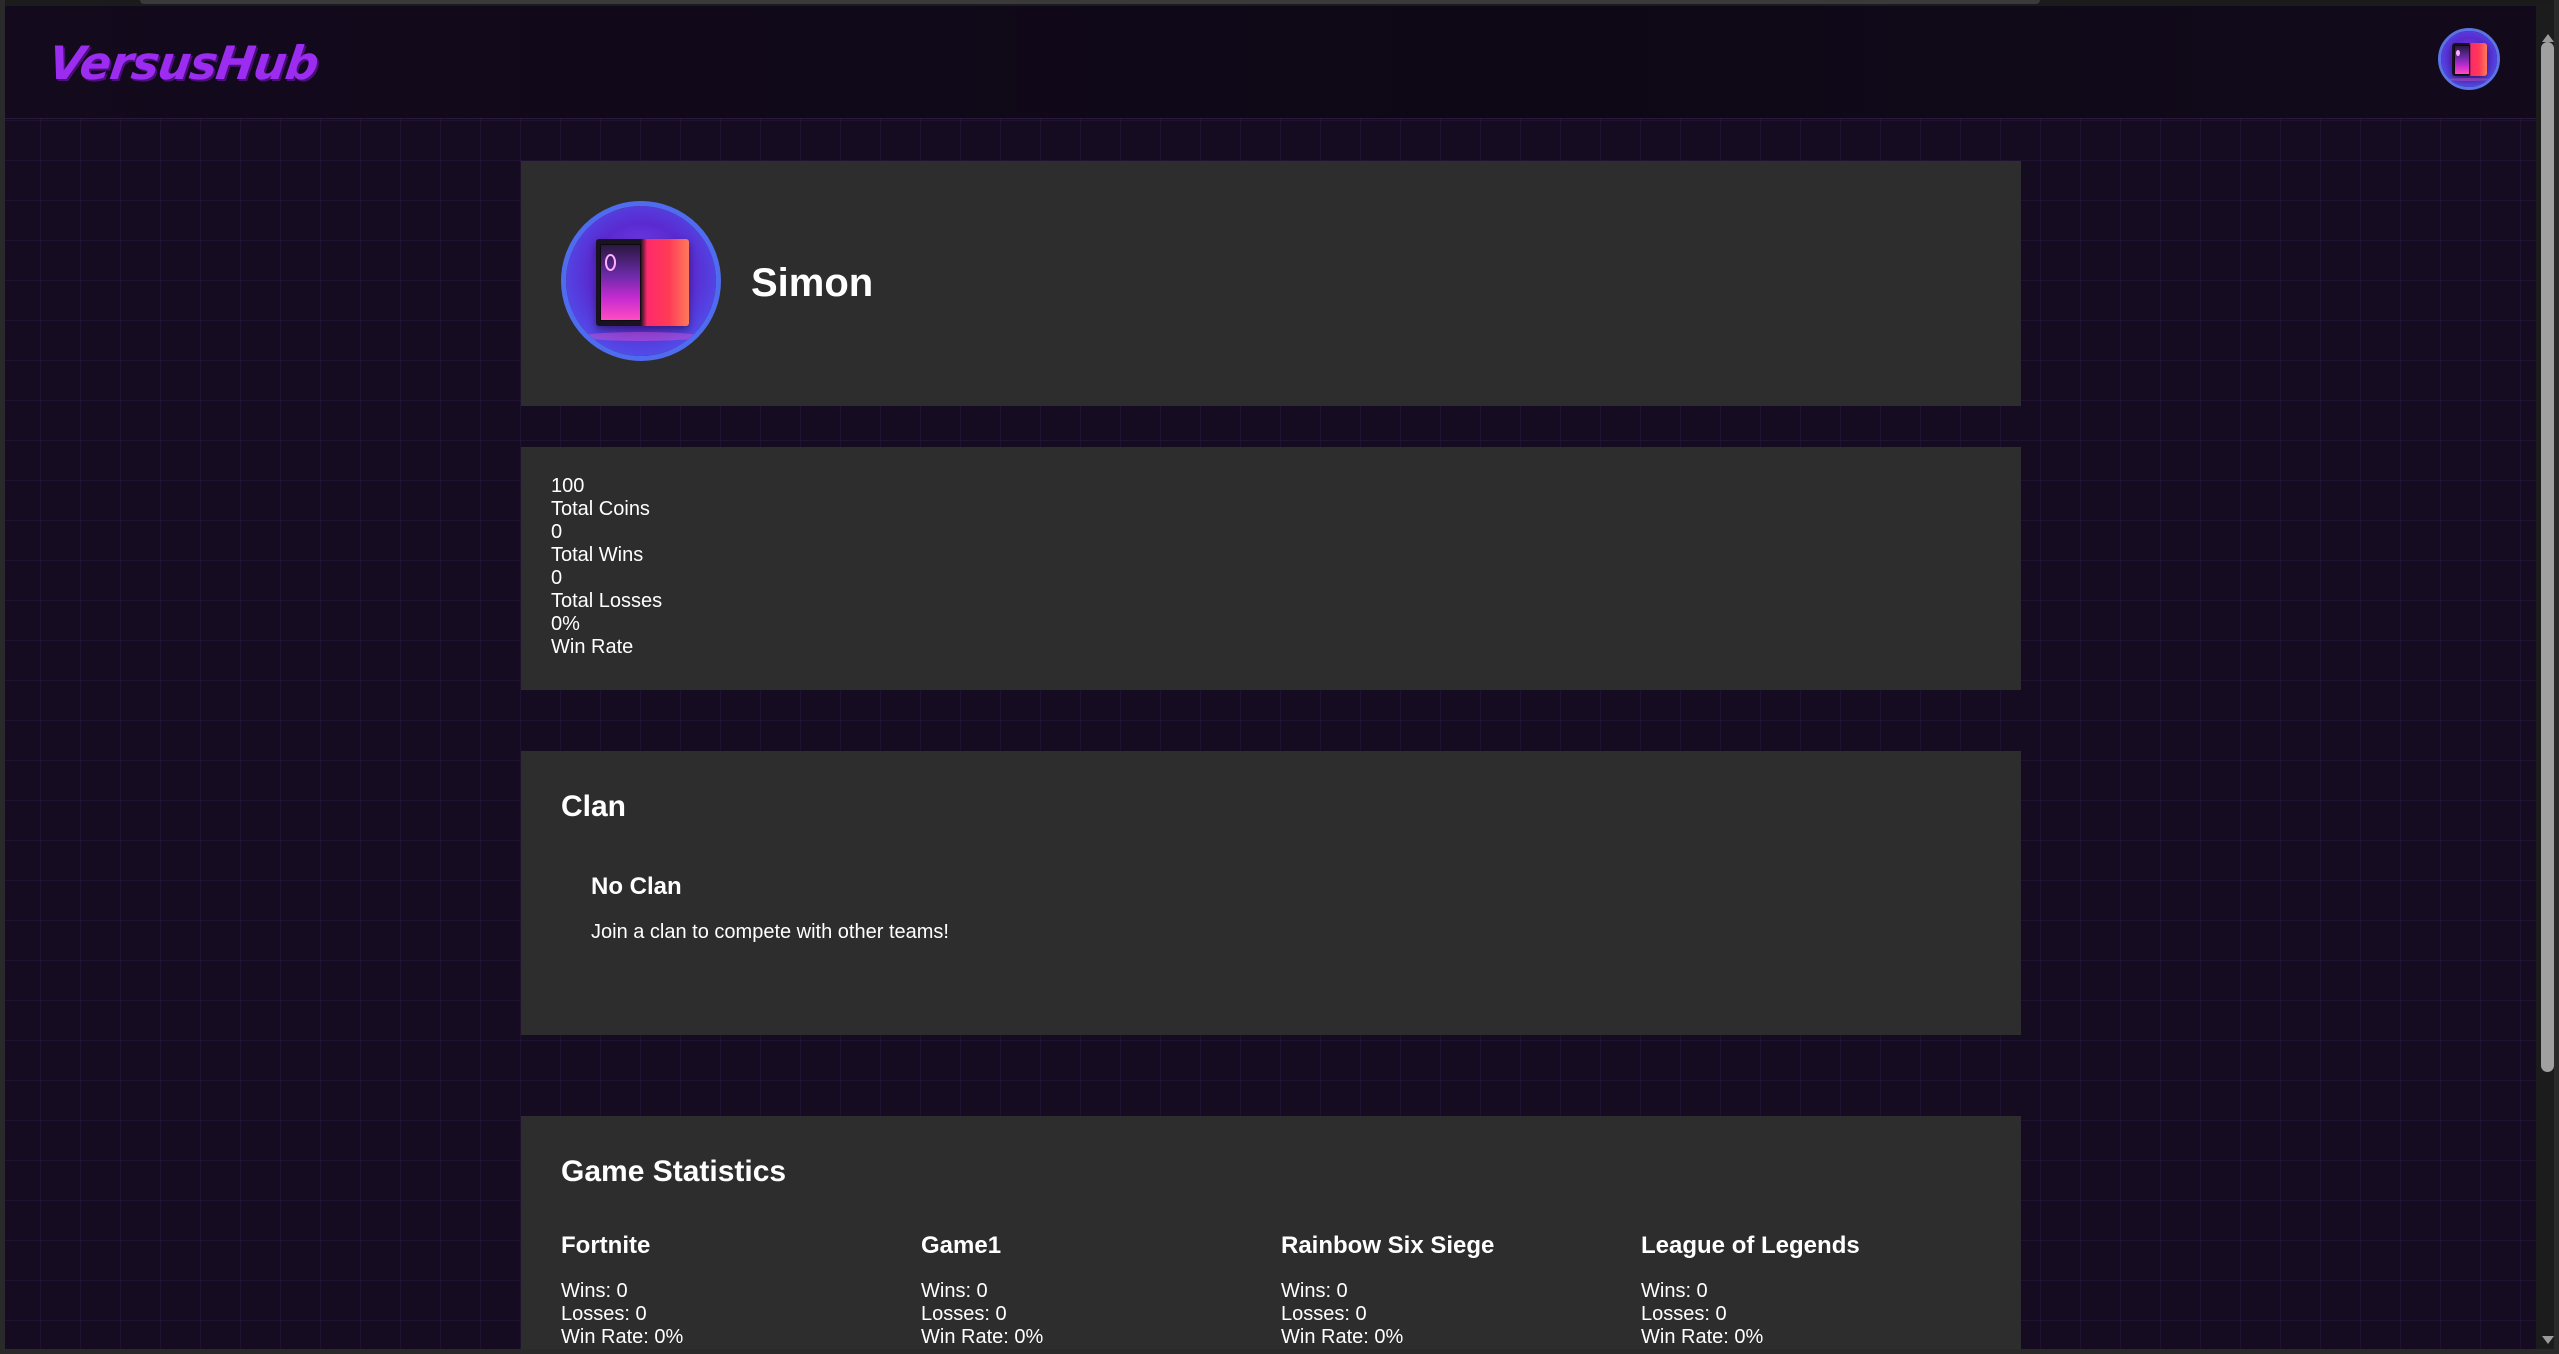 The height and width of the screenshot is (1354, 2559). Describe the element at coordinates (1388, 1245) in the screenshot. I see `game-name: Rainbow Six Siege` at that location.